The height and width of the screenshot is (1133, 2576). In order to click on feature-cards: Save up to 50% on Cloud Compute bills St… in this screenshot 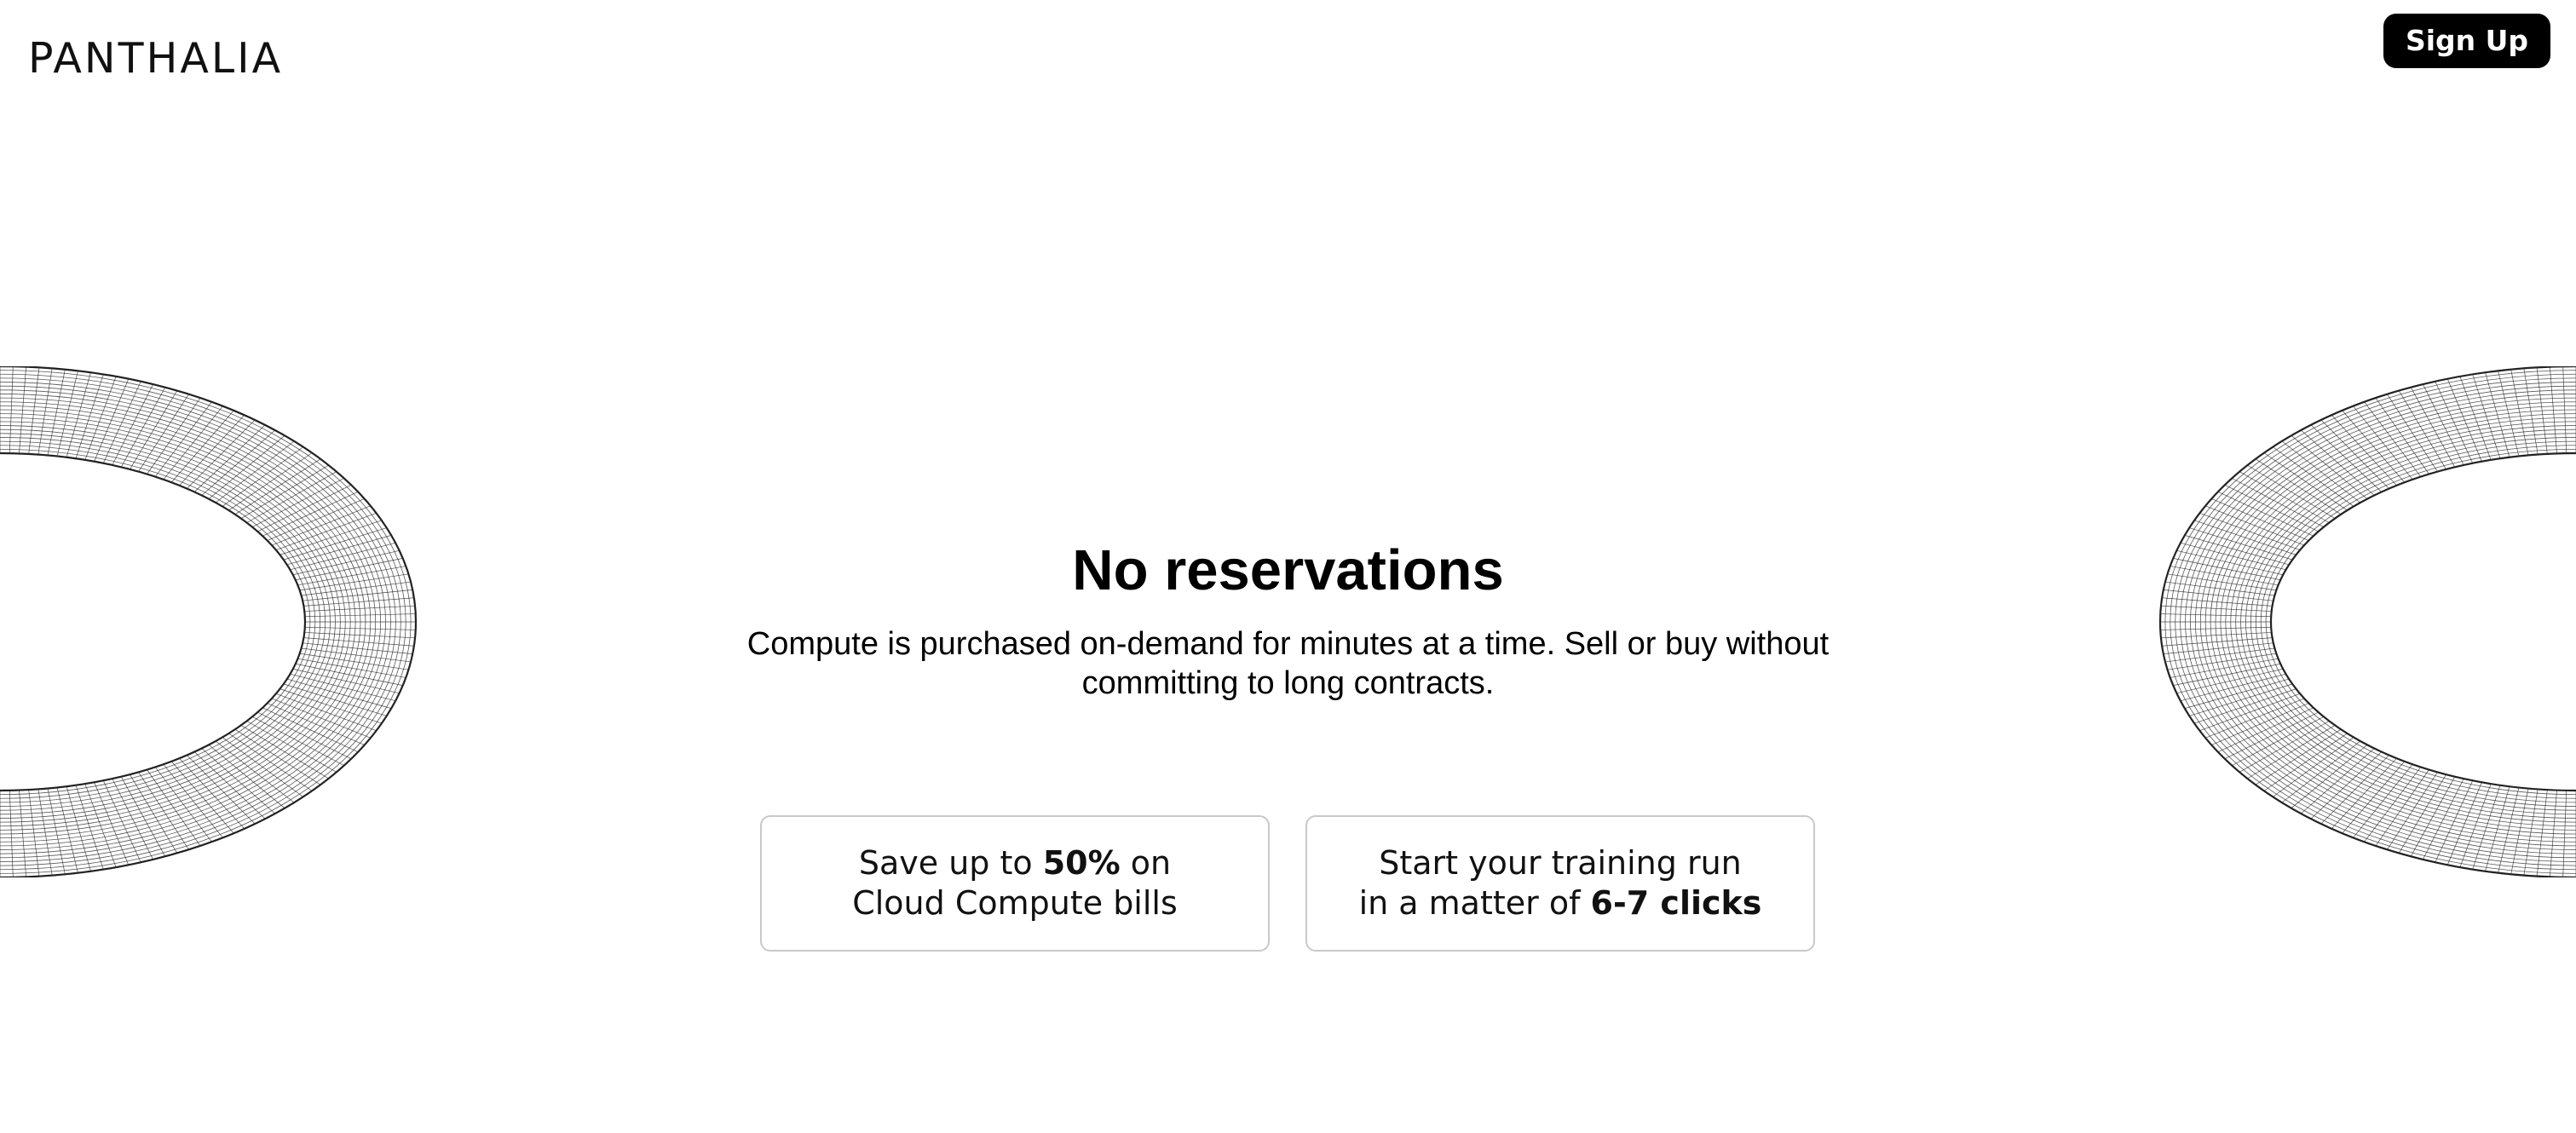, I will do `click(1288, 885)`.